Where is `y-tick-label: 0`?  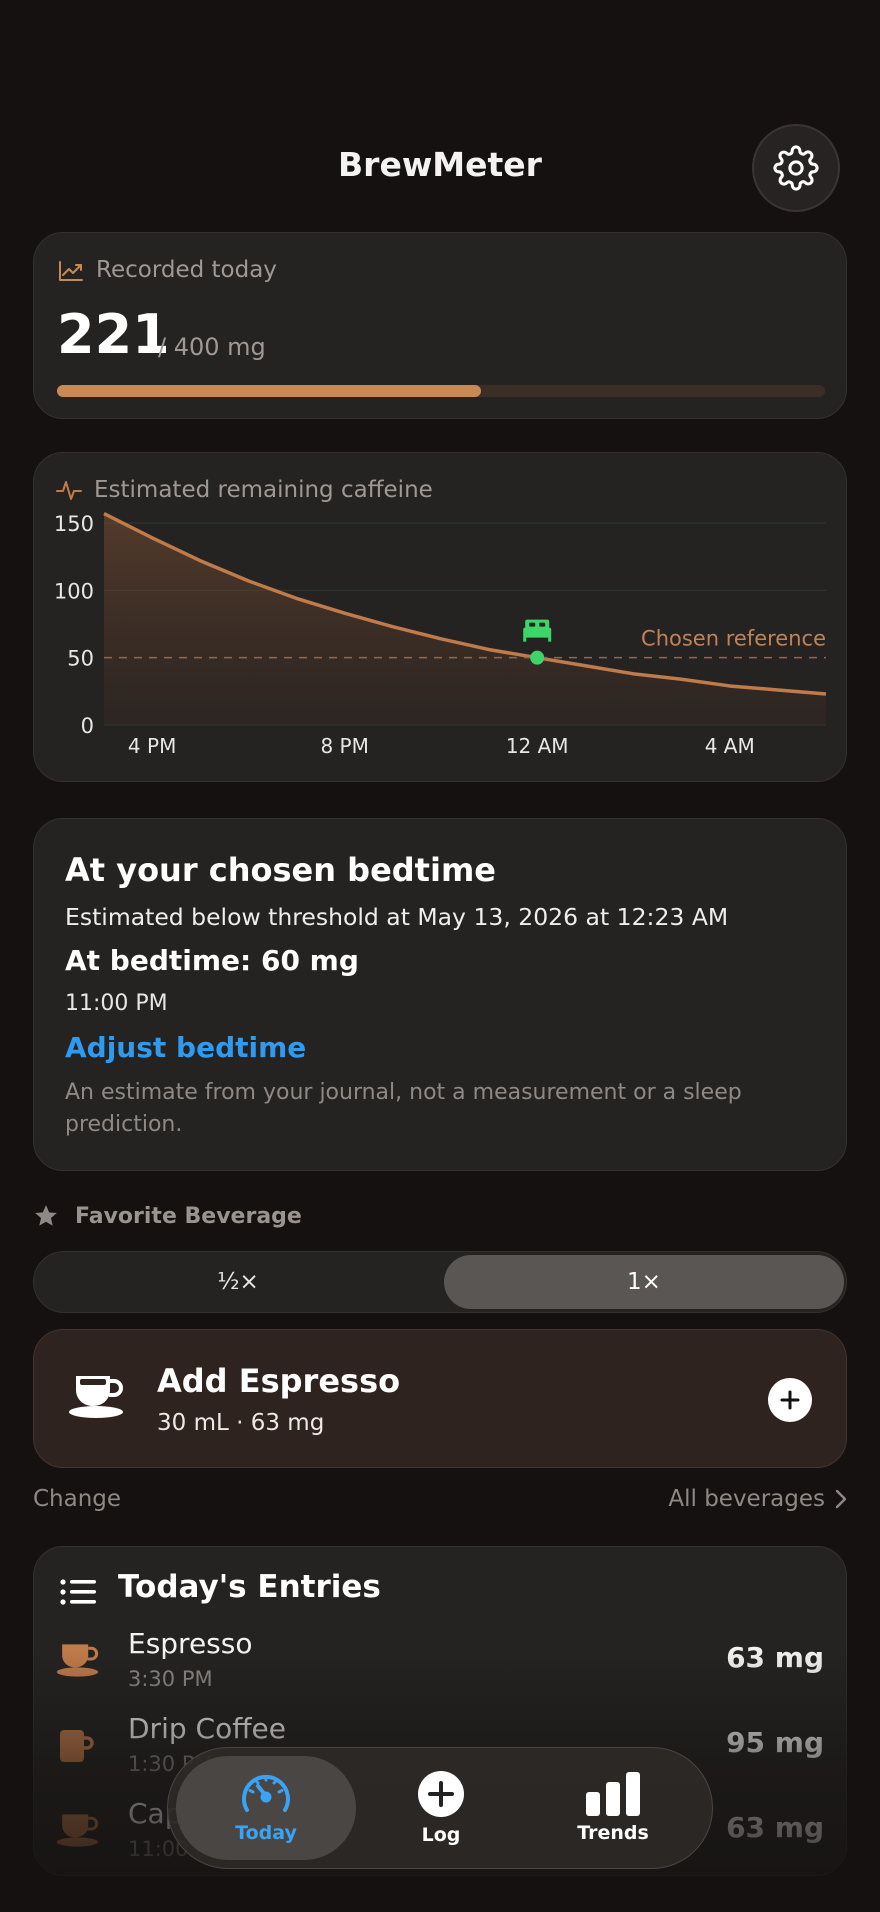 y-tick-label: 0 is located at coordinates (87, 726).